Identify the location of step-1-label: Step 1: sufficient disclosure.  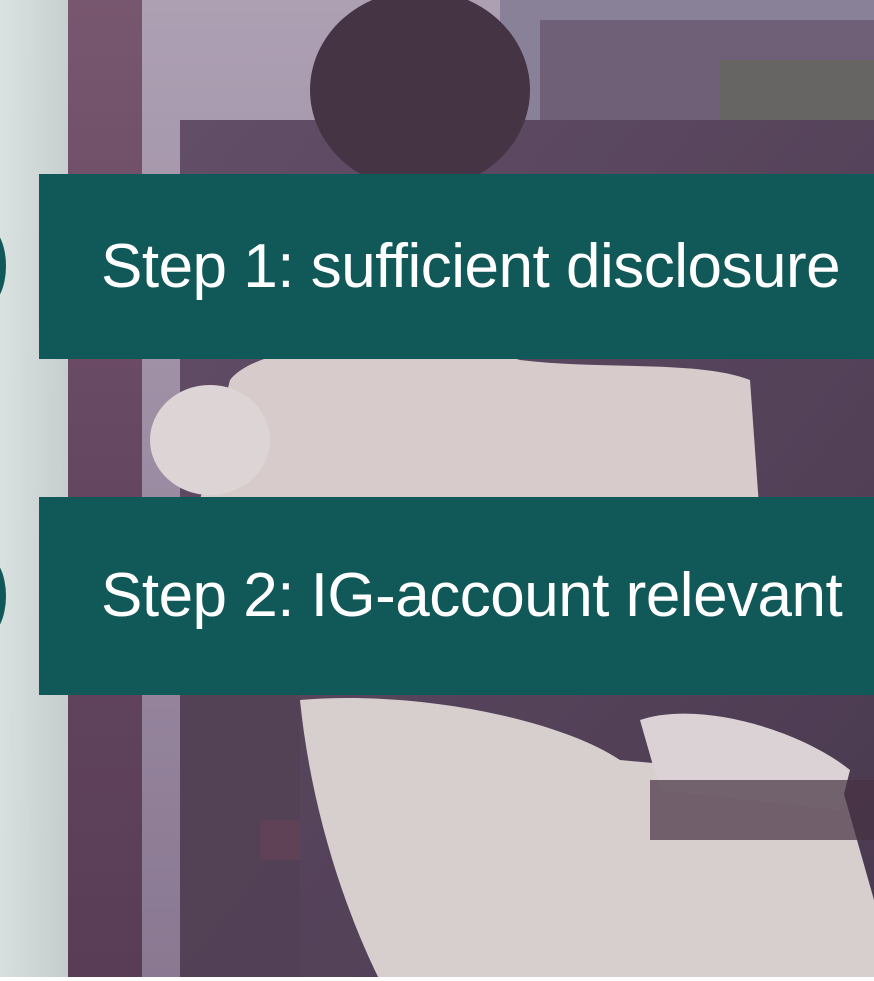
(471, 266).